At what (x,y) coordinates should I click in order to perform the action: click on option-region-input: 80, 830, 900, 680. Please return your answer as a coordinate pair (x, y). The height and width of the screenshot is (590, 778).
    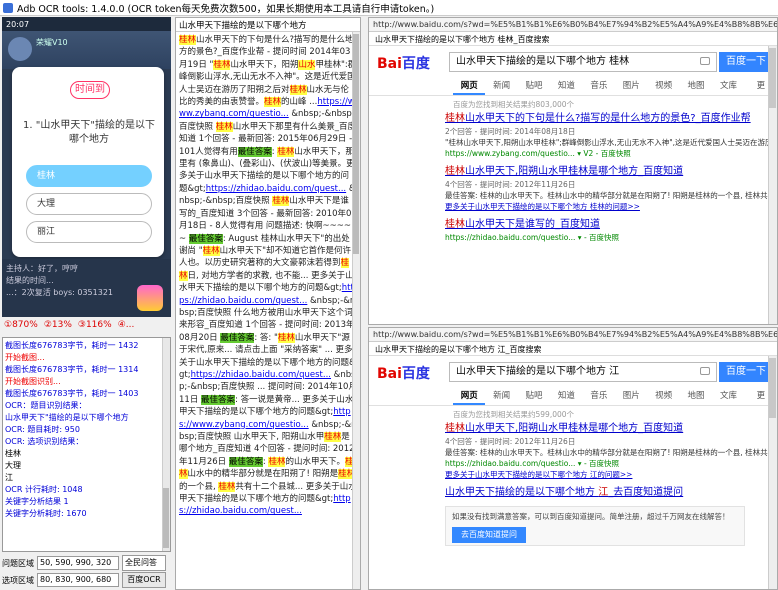
    Looking at the image, I should click on (78, 580).